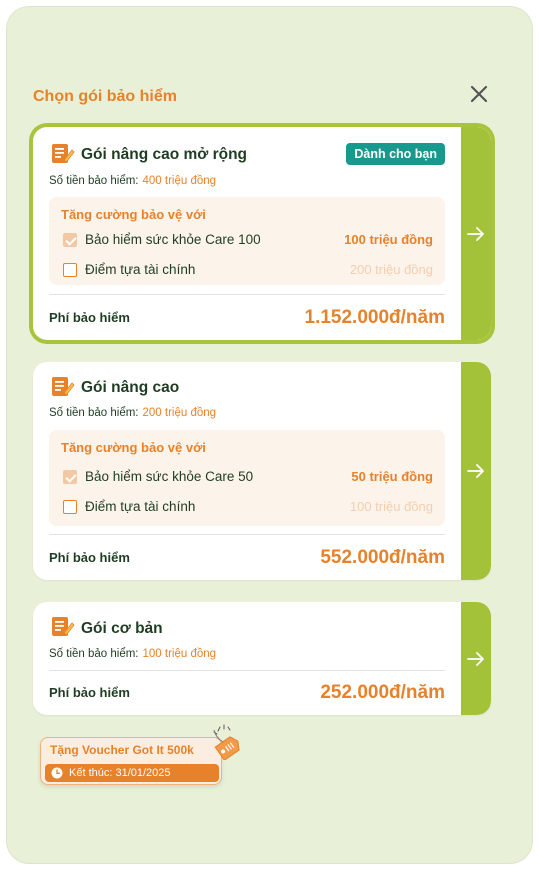 The width and height of the screenshot is (539, 870). Describe the element at coordinates (57, 773) in the screenshot. I see `clock-icon` at that location.